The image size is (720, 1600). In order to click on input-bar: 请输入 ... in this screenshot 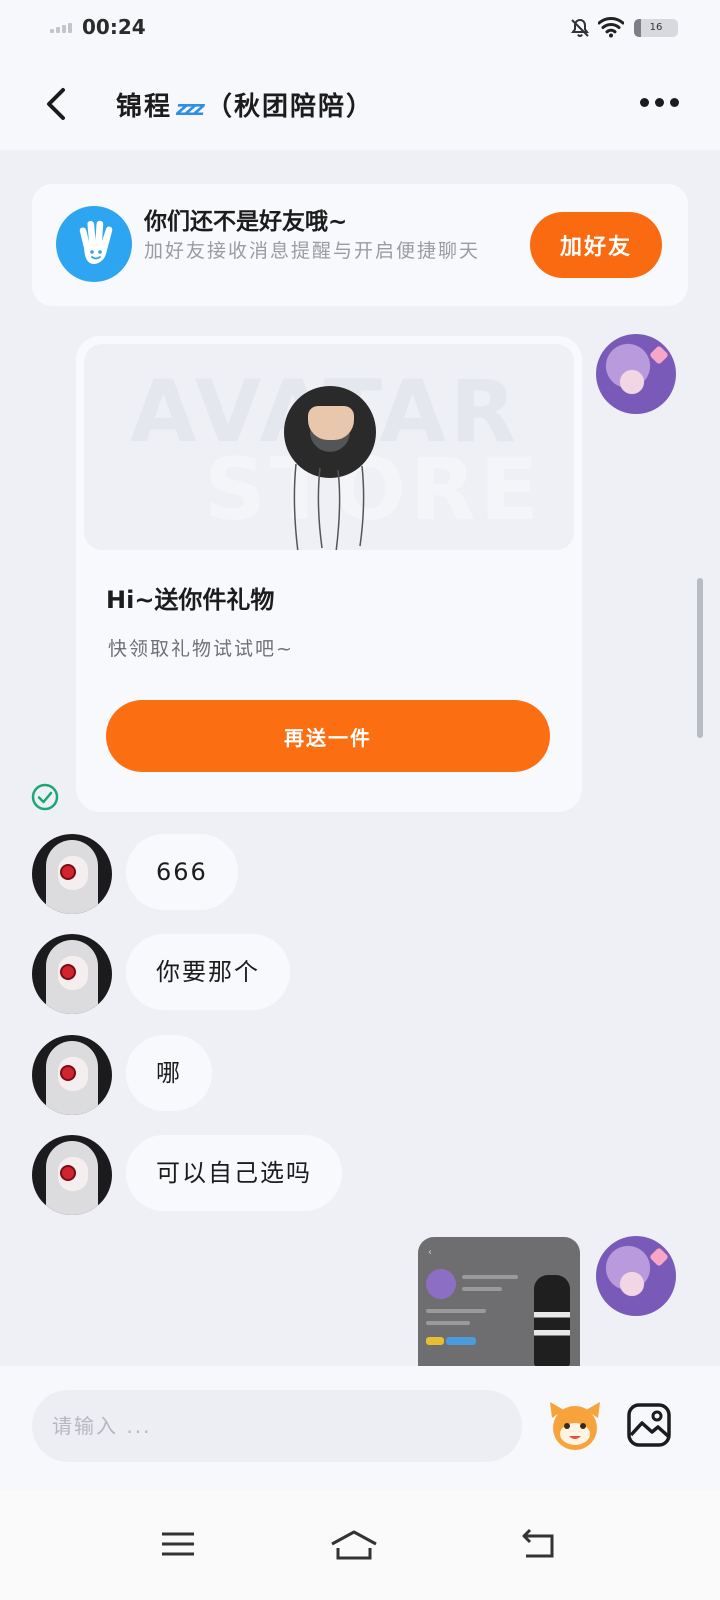, I will do `click(360, 1428)`.